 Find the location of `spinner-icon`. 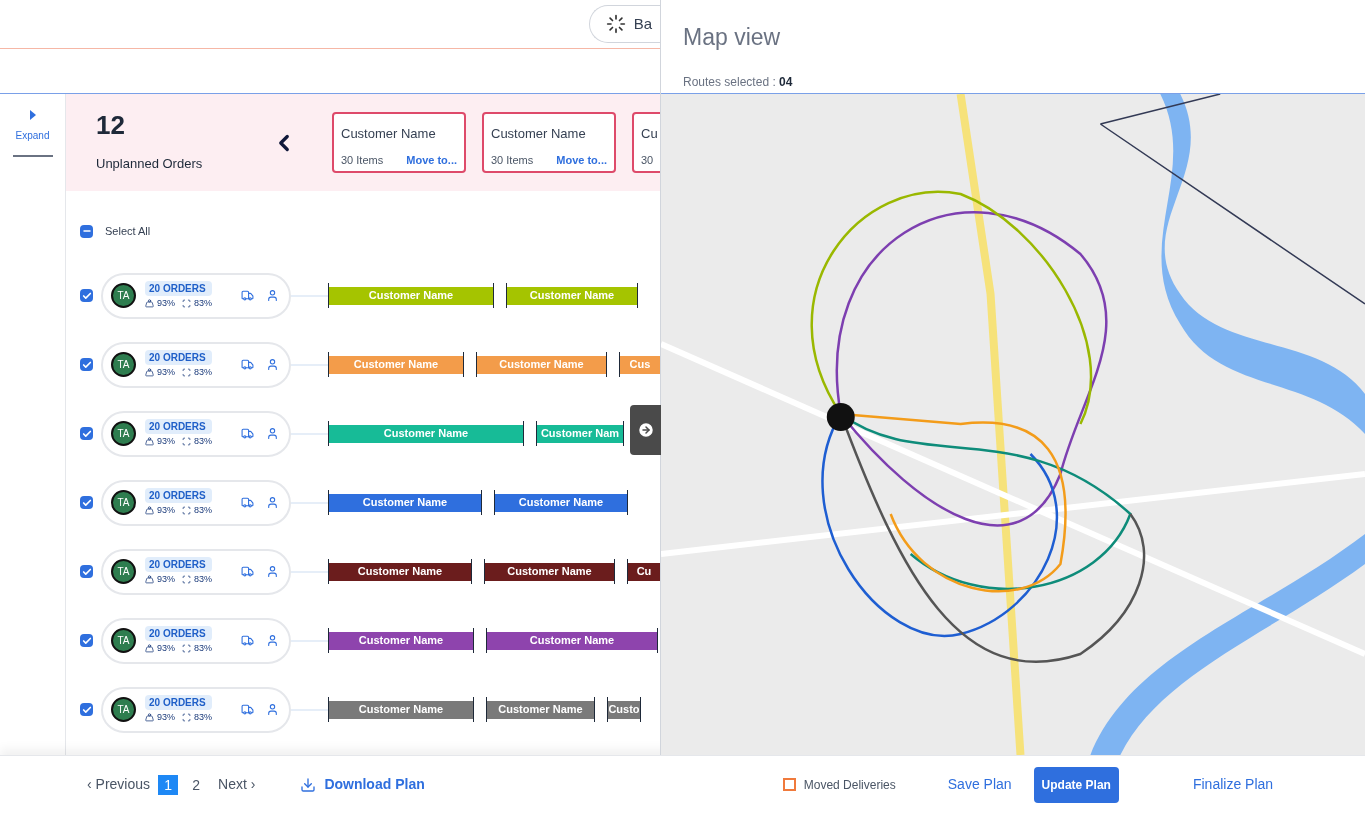

spinner-icon is located at coordinates (615, 24).